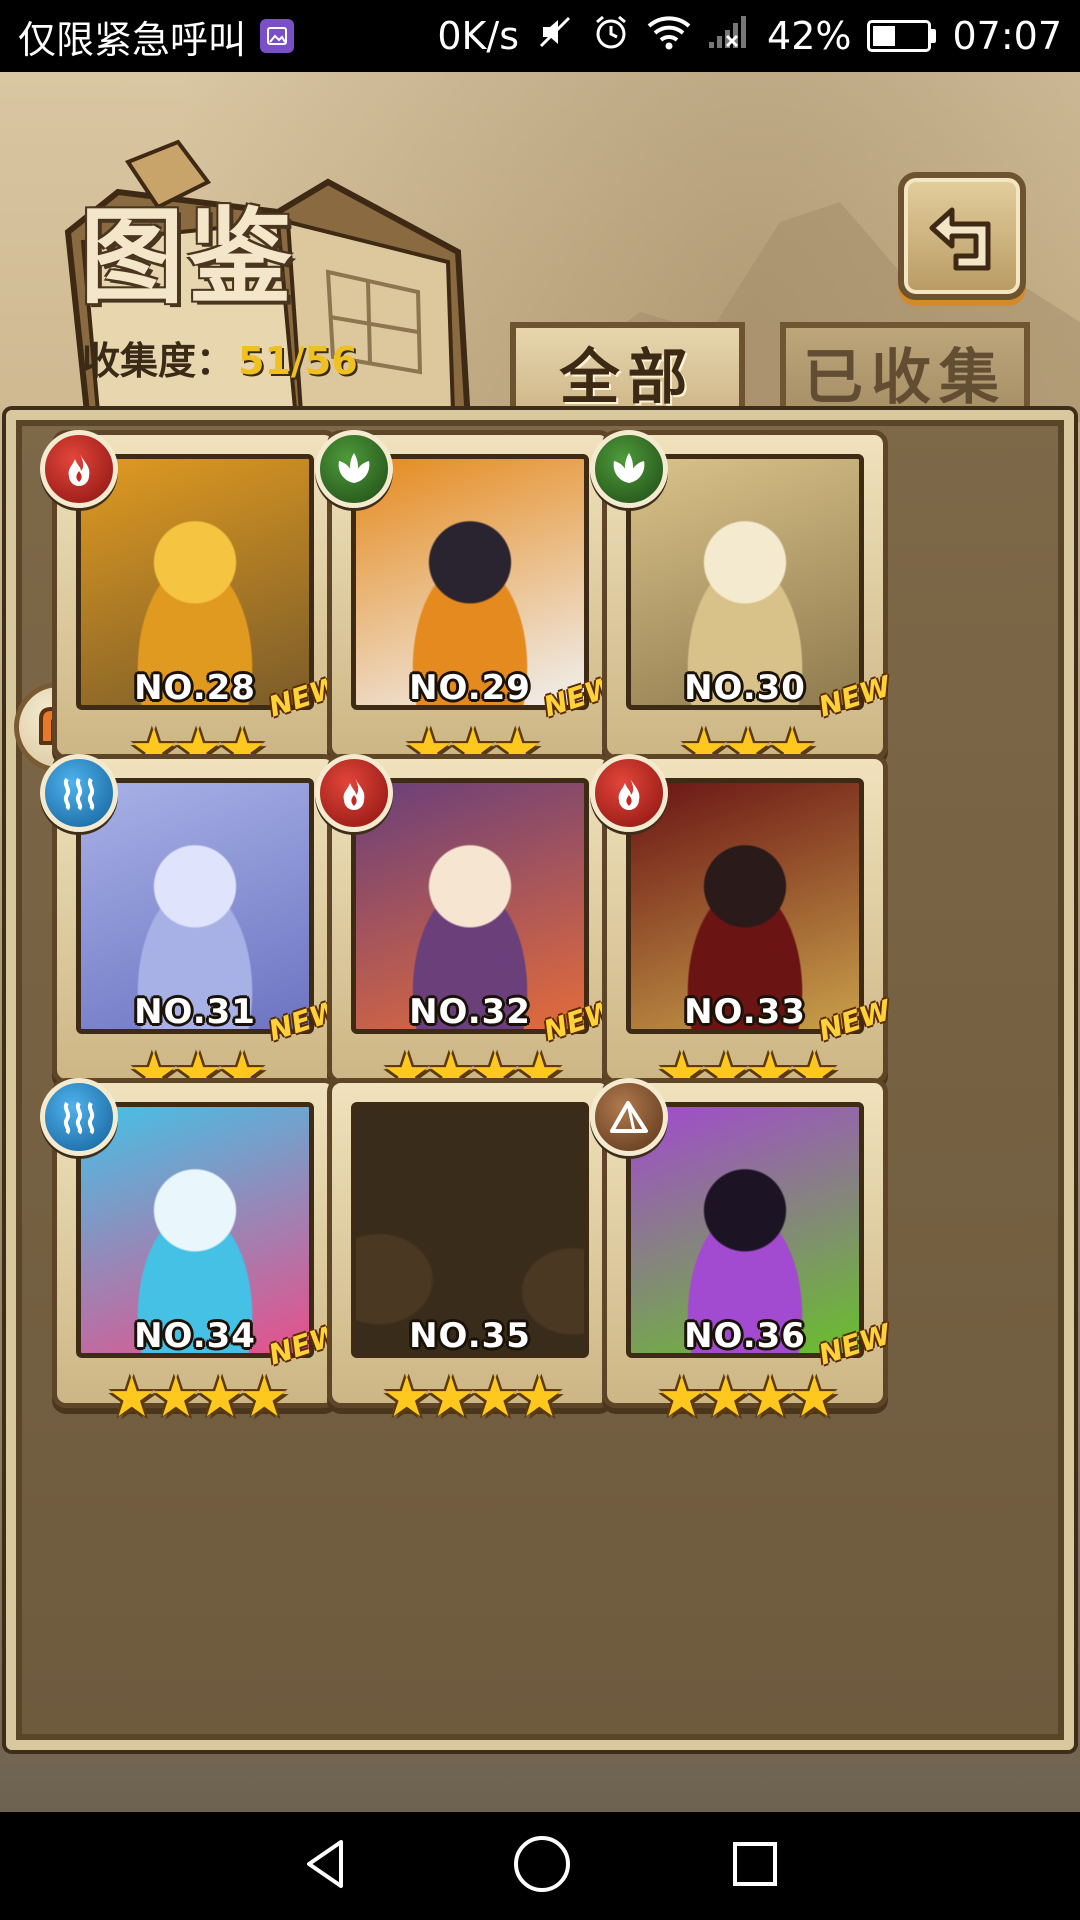 The width and height of the screenshot is (1080, 1920). What do you see at coordinates (470, 1336) in the screenshot?
I see `card-number: NO.35` at bounding box center [470, 1336].